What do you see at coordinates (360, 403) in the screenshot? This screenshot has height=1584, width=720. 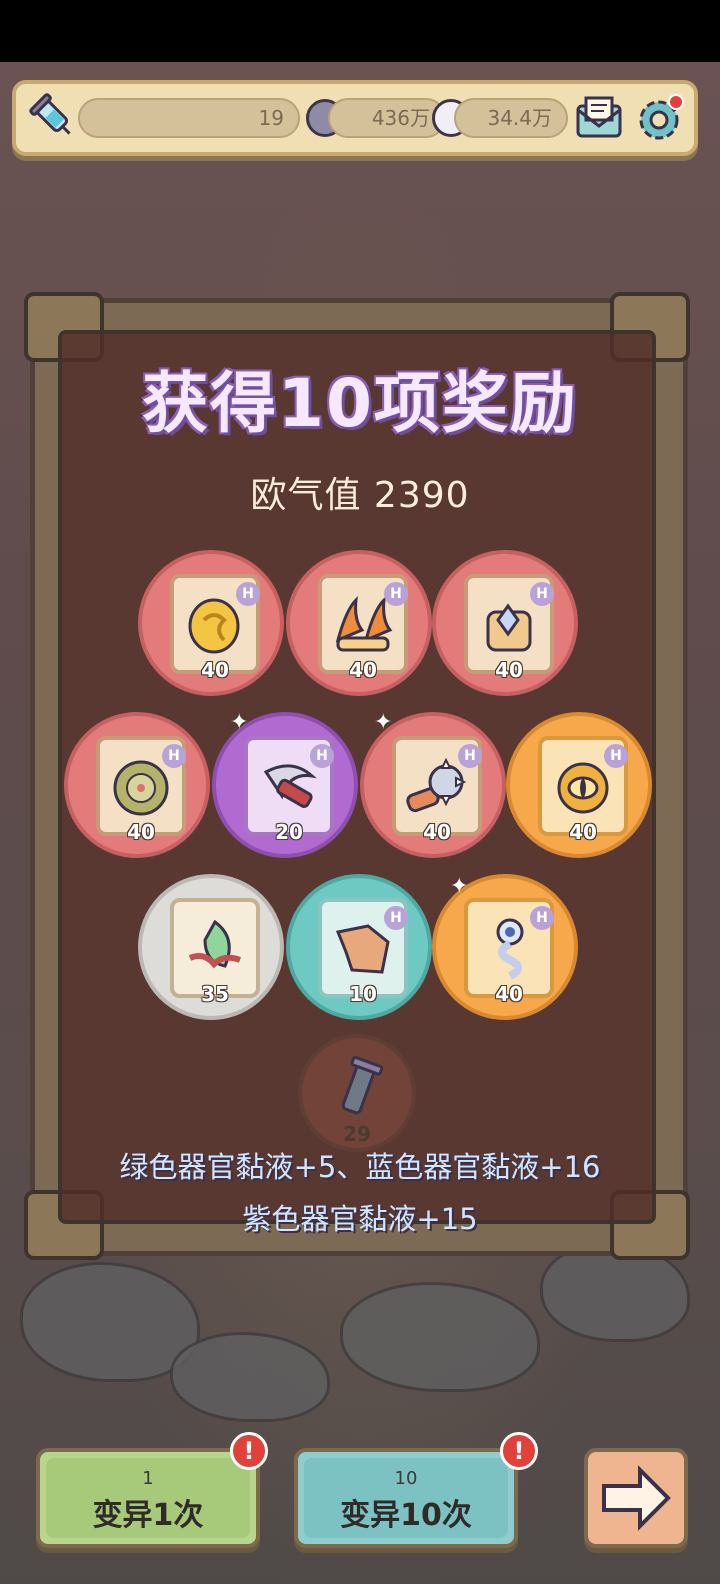 I see `reward-title: 获得10项奖励` at bounding box center [360, 403].